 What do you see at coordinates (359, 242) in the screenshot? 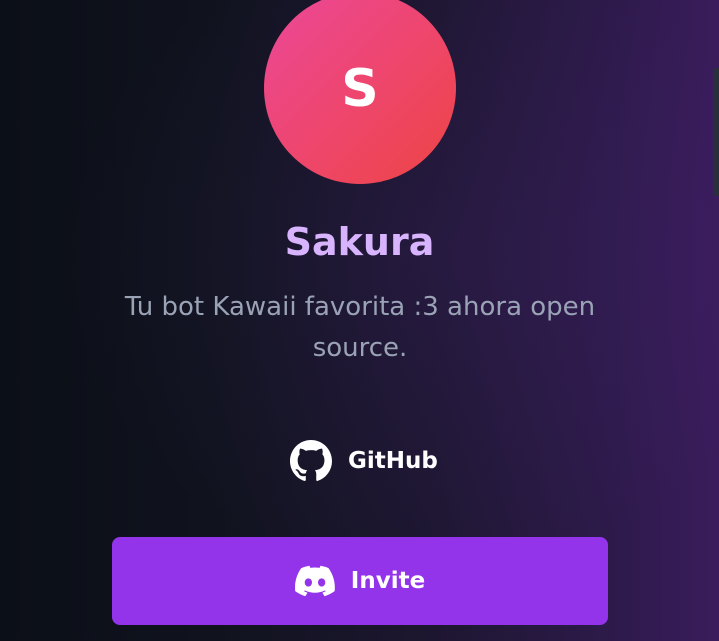
I see `bot-name: Sakura` at bounding box center [359, 242].